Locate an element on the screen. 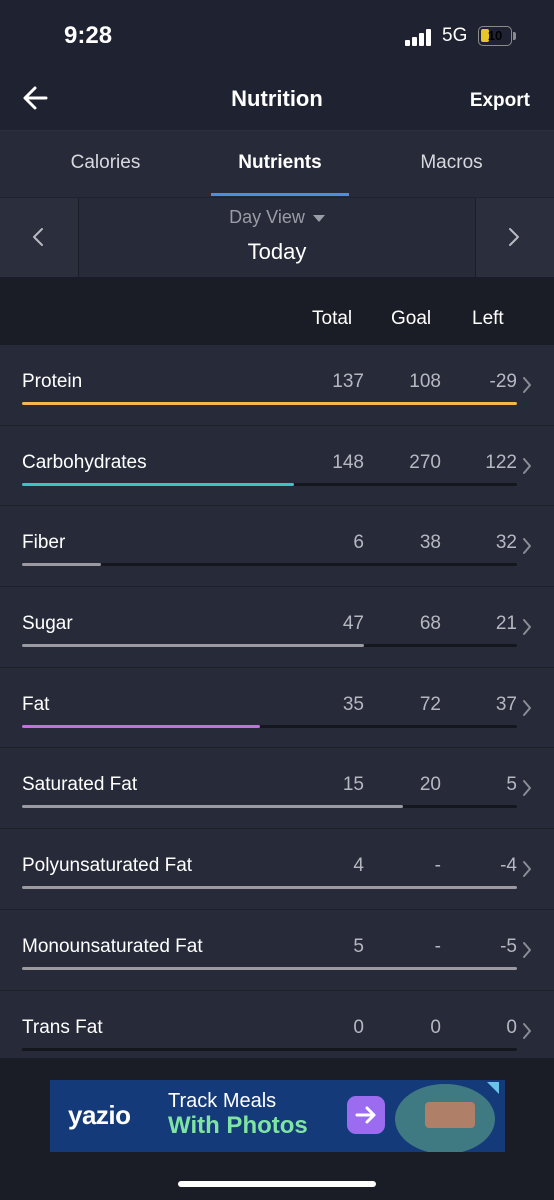 This screenshot has height=1200, width=554. nutrient-row-fat: Fat 35 72 37 is located at coordinates (277, 708).